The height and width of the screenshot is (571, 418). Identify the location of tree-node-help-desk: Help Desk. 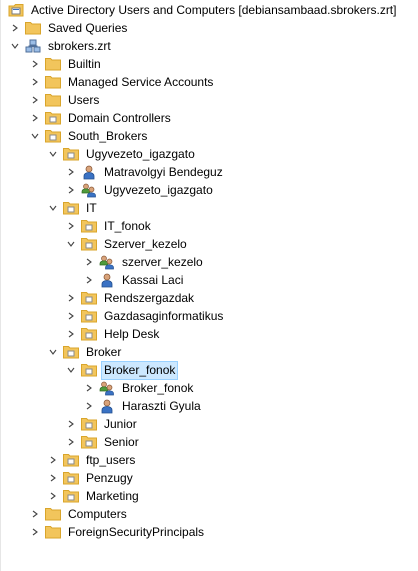
(113, 334).